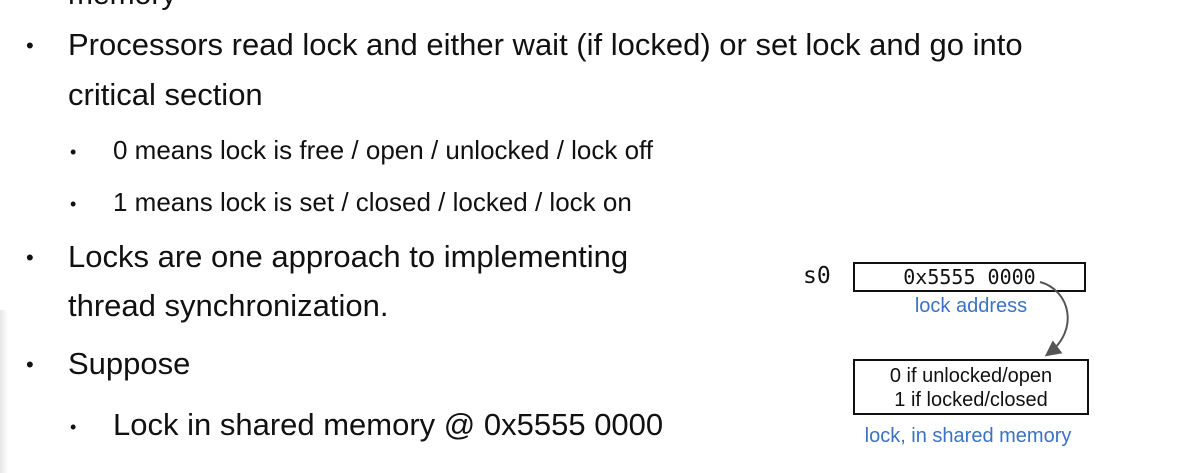 The height and width of the screenshot is (473, 1203). Describe the element at coordinates (817, 276) in the screenshot. I see `register-name: s0` at that location.